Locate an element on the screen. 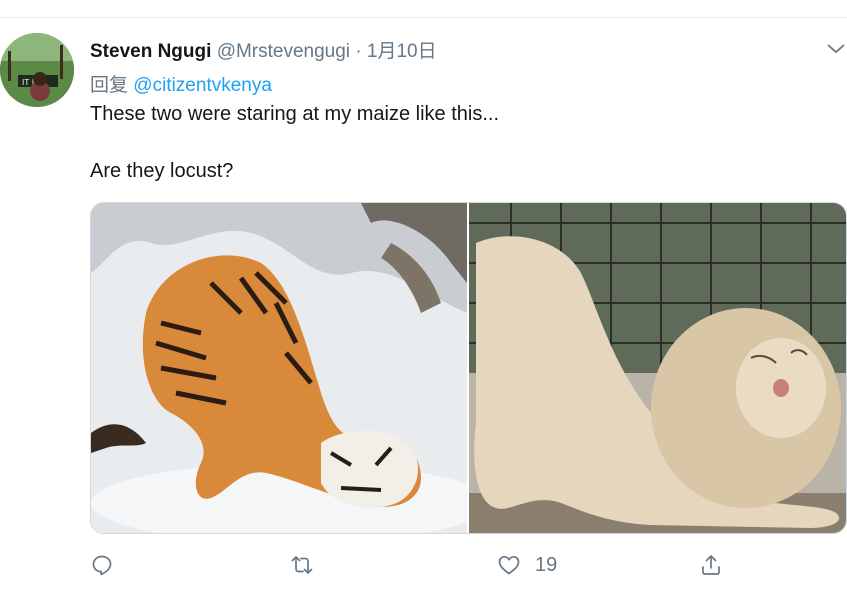 Image resolution: width=847 pixels, height=593 pixels. reply-icon is located at coordinates (102, 565).